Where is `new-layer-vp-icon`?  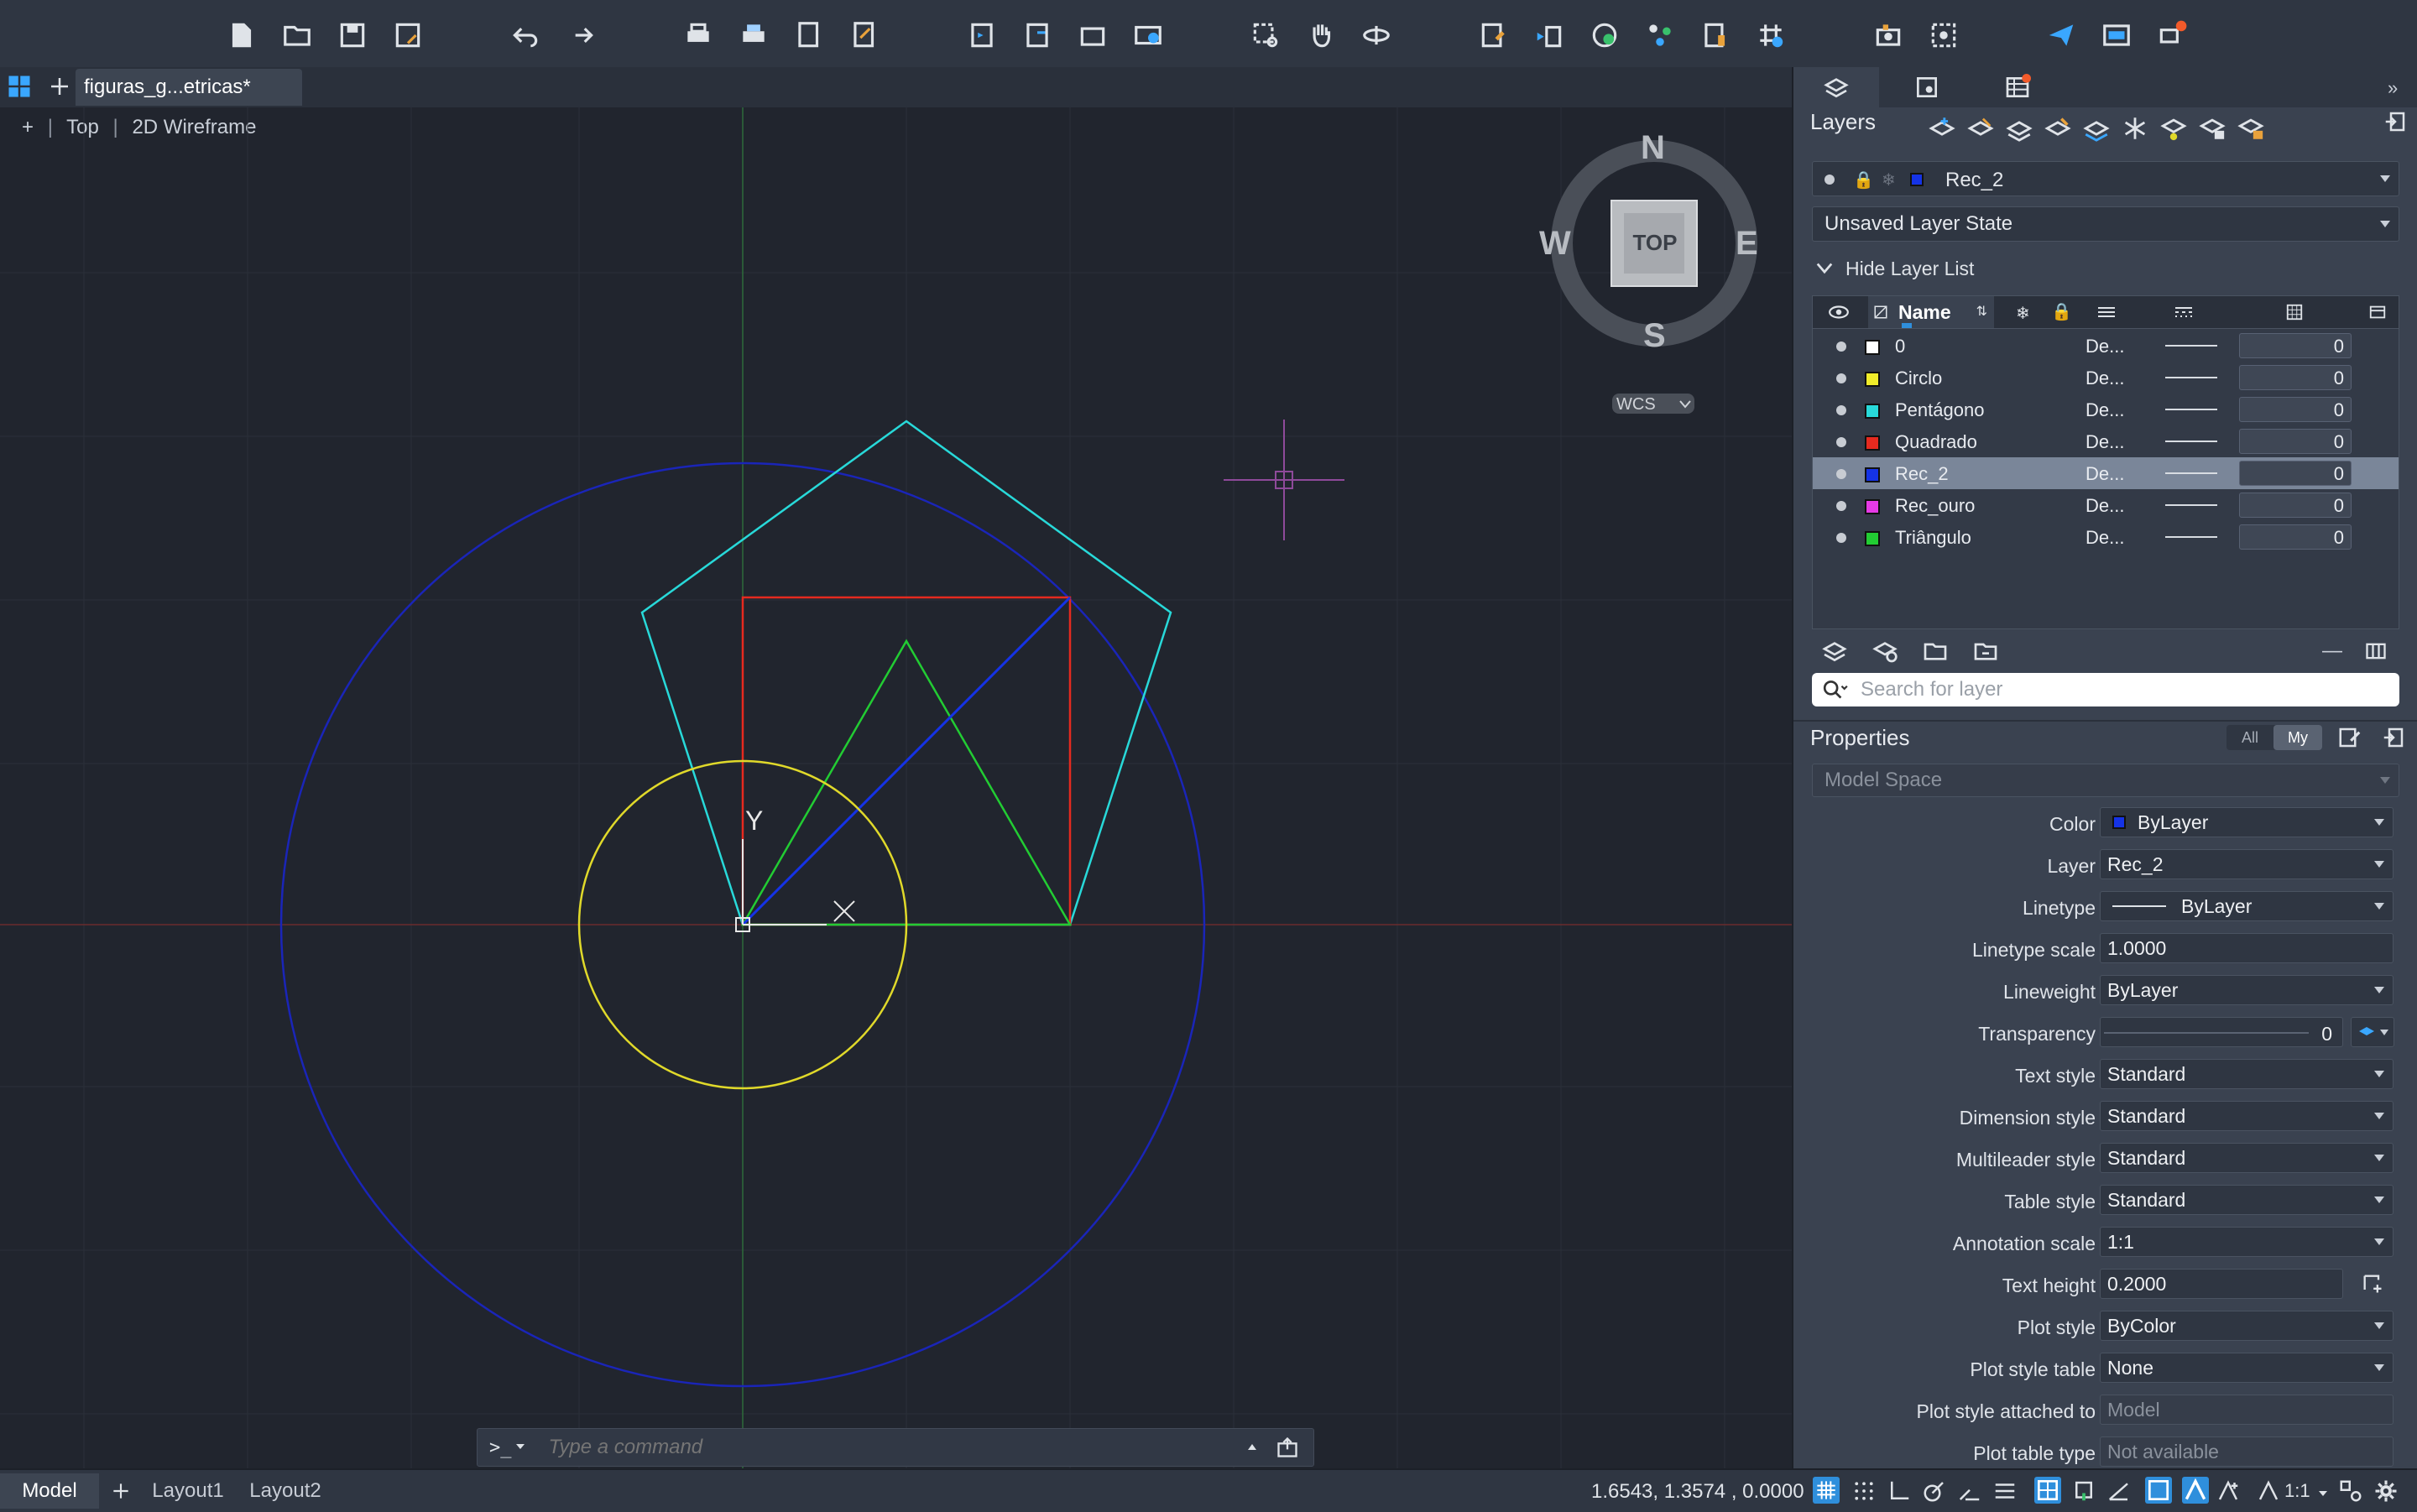 new-layer-vp-icon is located at coordinates (1980, 128).